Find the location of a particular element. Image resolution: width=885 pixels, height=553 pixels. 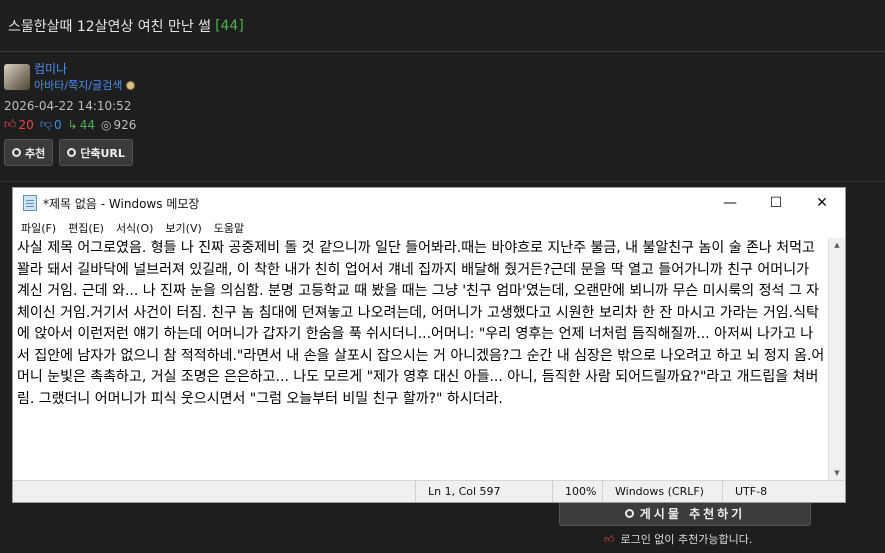

eye-icon: ◎ is located at coordinates (106, 124).